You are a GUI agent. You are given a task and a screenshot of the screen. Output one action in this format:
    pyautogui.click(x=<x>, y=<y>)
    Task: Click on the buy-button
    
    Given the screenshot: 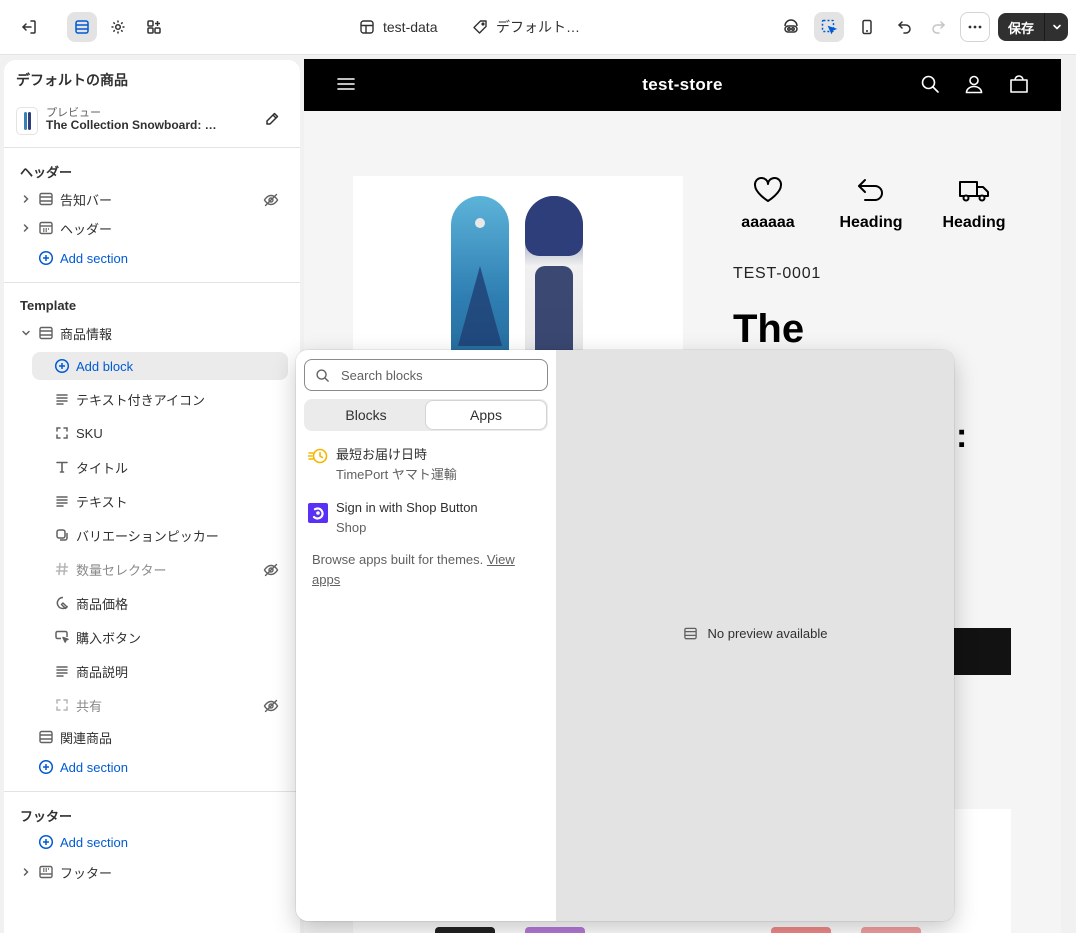 What is the action you would take?
    pyautogui.click(x=980, y=651)
    